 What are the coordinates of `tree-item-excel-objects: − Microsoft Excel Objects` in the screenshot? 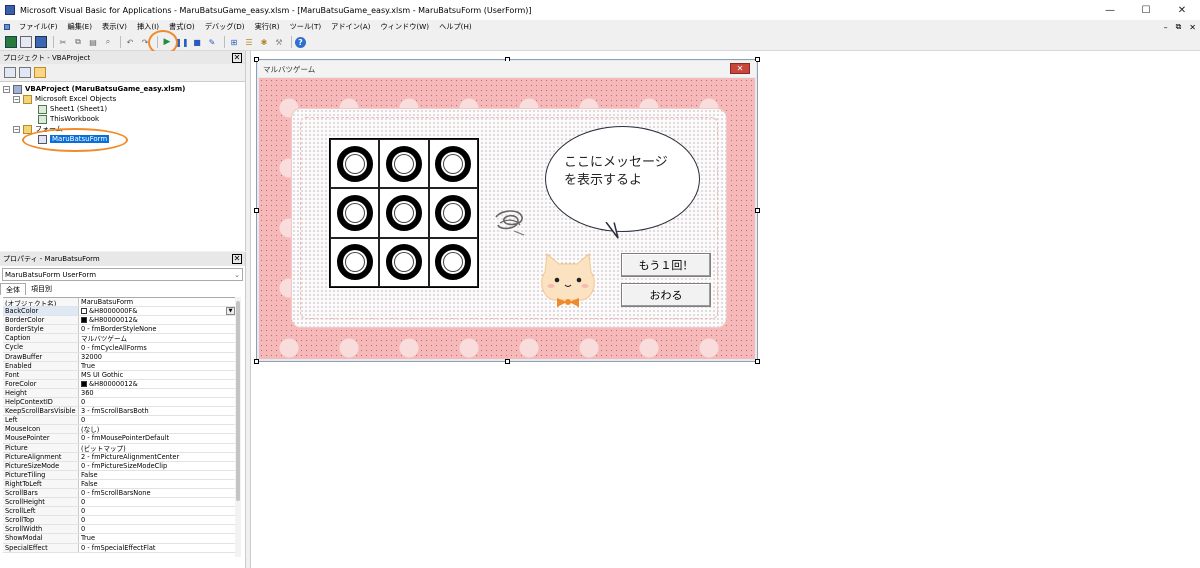 It's located at (122, 99).